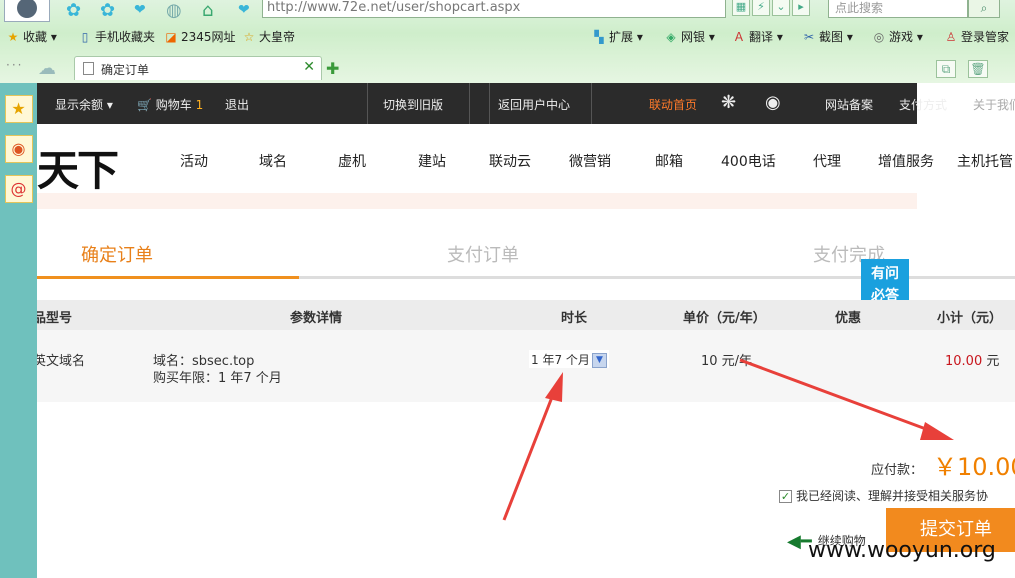  What do you see at coordinates (848, 318) in the screenshot?
I see `col-discount: 优惠` at bounding box center [848, 318].